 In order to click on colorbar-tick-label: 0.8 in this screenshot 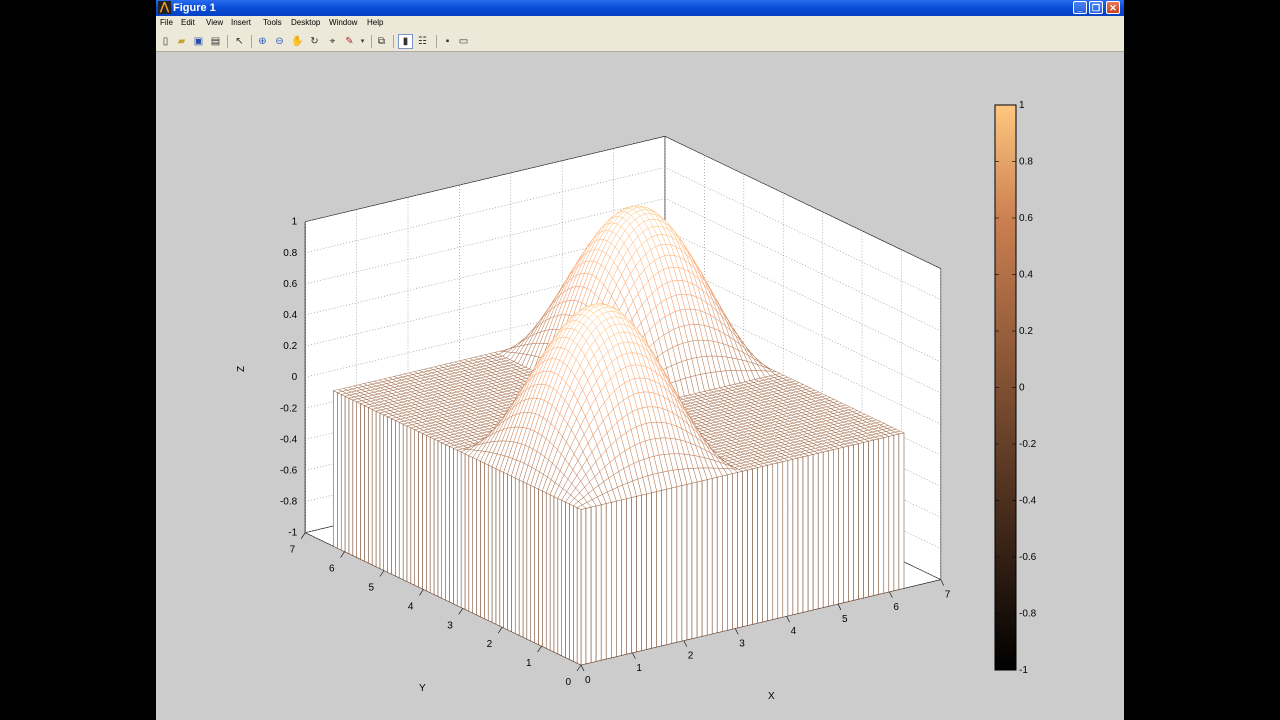, I will do `click(1026, 162)`.